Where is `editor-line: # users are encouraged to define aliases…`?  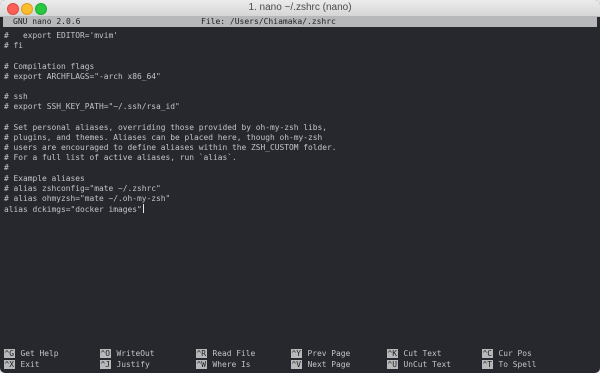
editor-line: # users are encouraged to define aliases… is located at coordinates (300, 148).